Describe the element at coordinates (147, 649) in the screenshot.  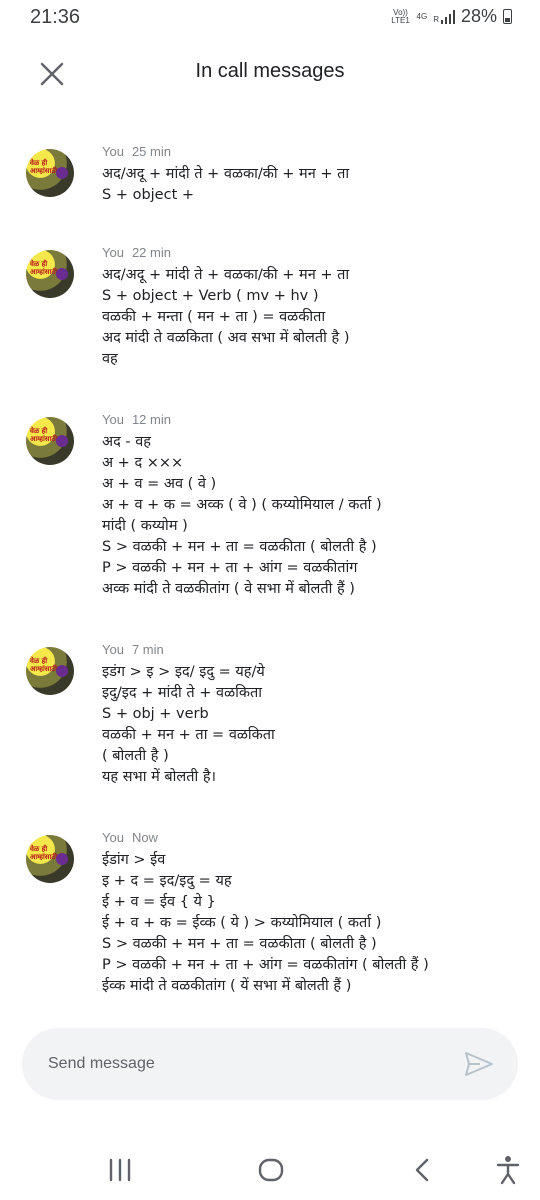
I see `message-time: 7 min` at that location.